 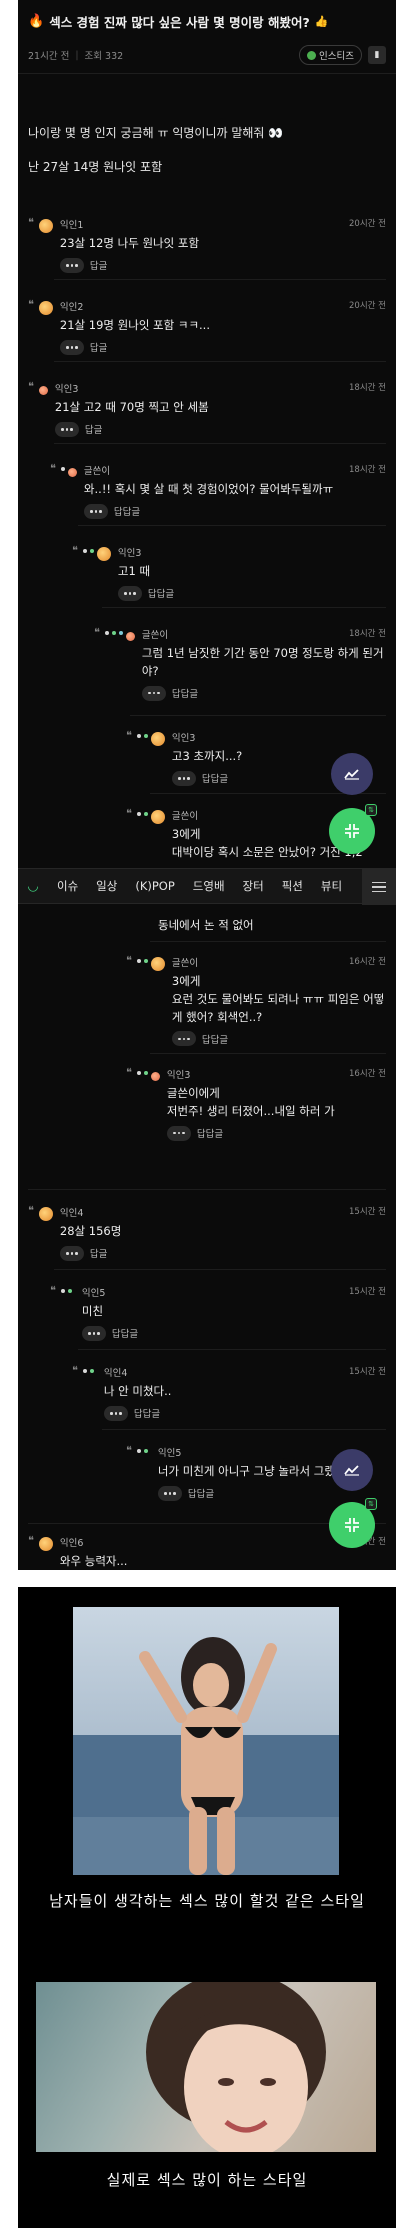 I want to click on post-views: 조회 332, so click(x=104, y=56).